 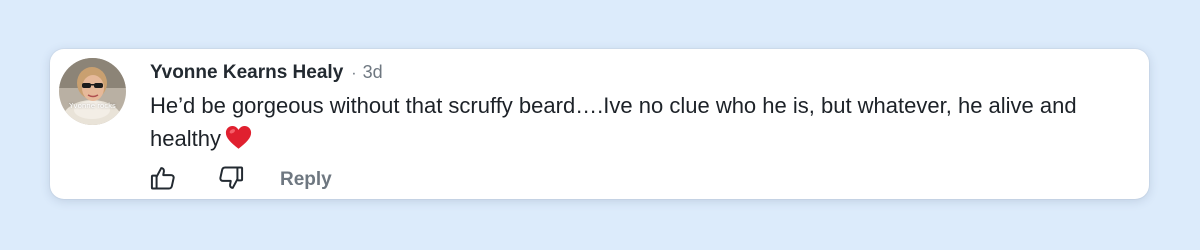 I want to click on avatar-photo, so click(x=92, y=91).